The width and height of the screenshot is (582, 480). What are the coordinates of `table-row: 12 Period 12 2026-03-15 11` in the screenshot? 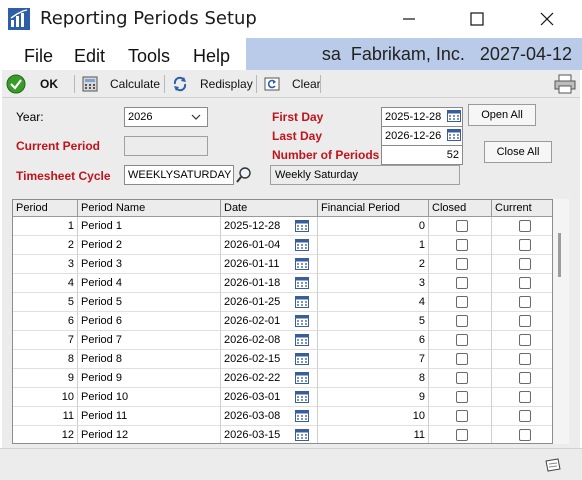 It's located at (282, 434).